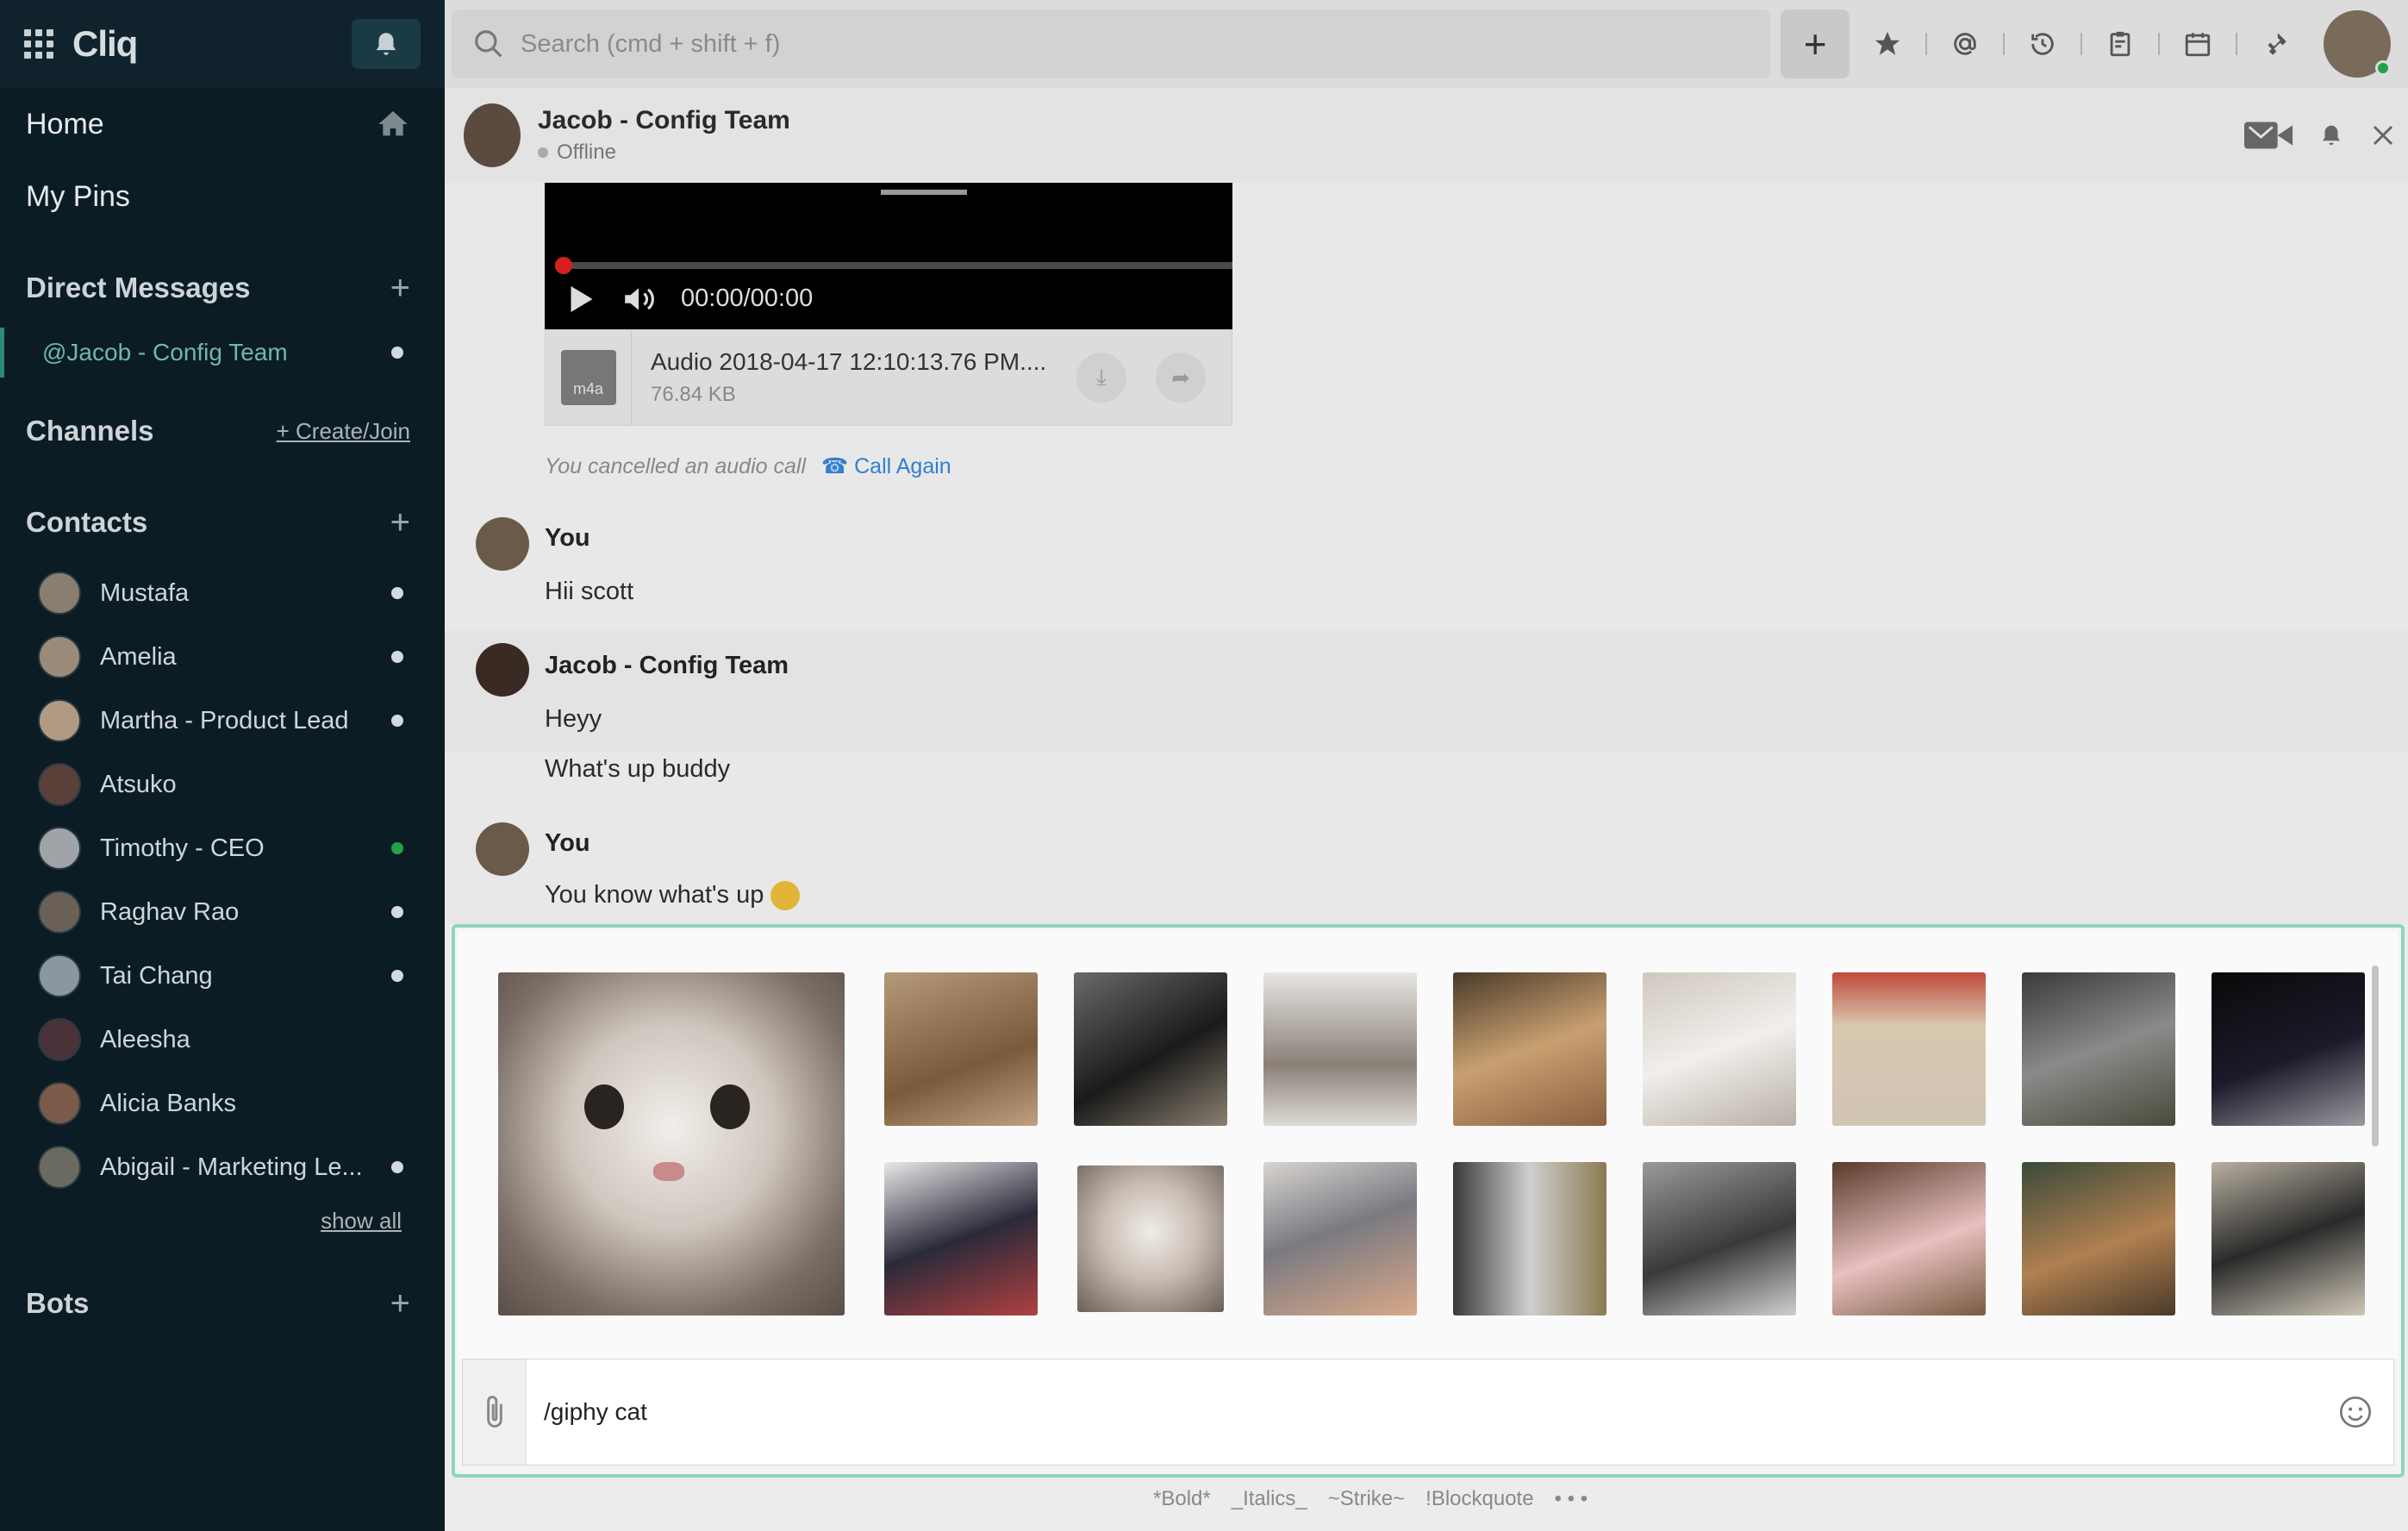 This screenshot has width=2408, height=1531. I want to click on message-author: Jacob - Config Team, so click(667, 666).